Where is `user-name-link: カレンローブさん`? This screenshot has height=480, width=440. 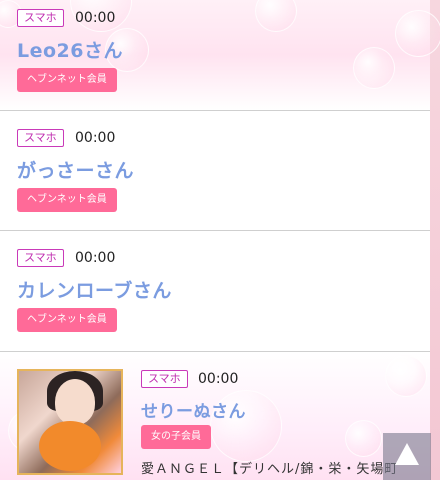 user-name-link: カレンローブさん is located at coordinates (94, 289).